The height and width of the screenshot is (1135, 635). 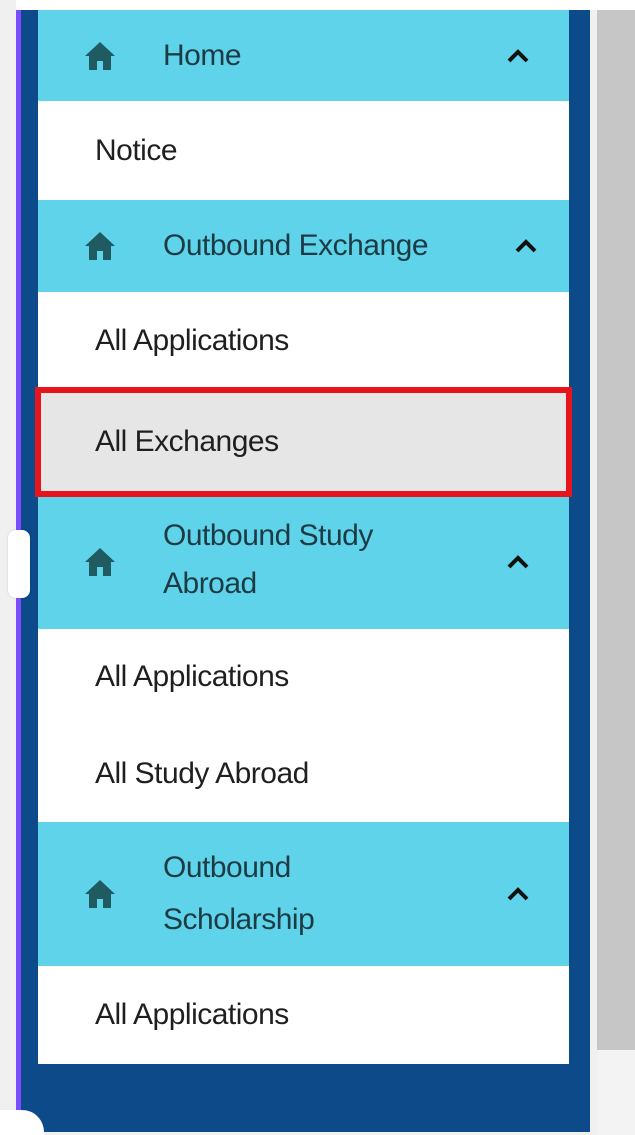 I want to click on menu-group-label: Outbound Exchange, so click(x=296, y=245).